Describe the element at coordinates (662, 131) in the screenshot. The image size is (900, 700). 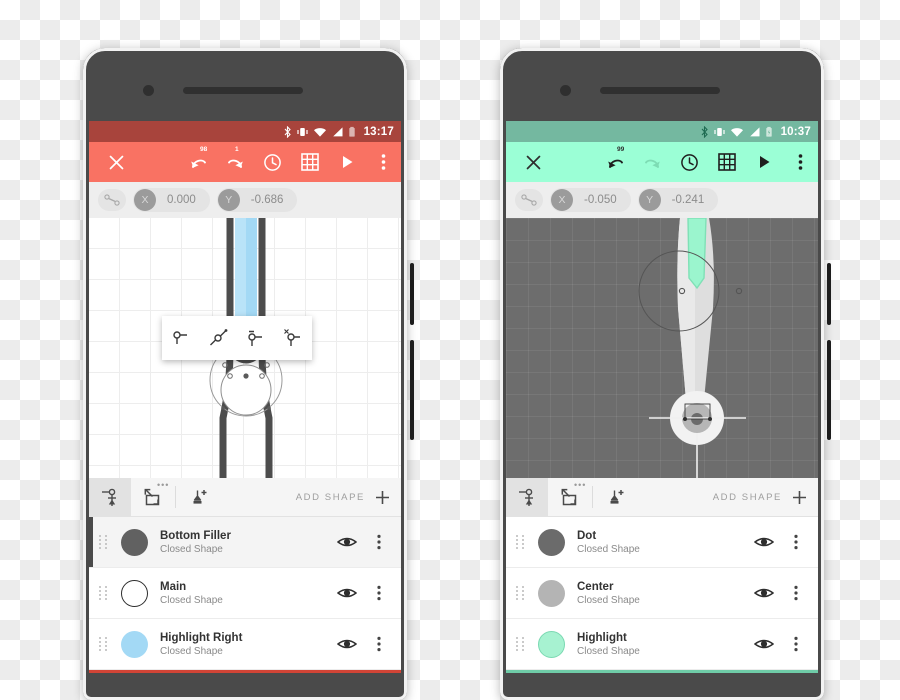
I see `status-bar-right: 10:37` at that location.